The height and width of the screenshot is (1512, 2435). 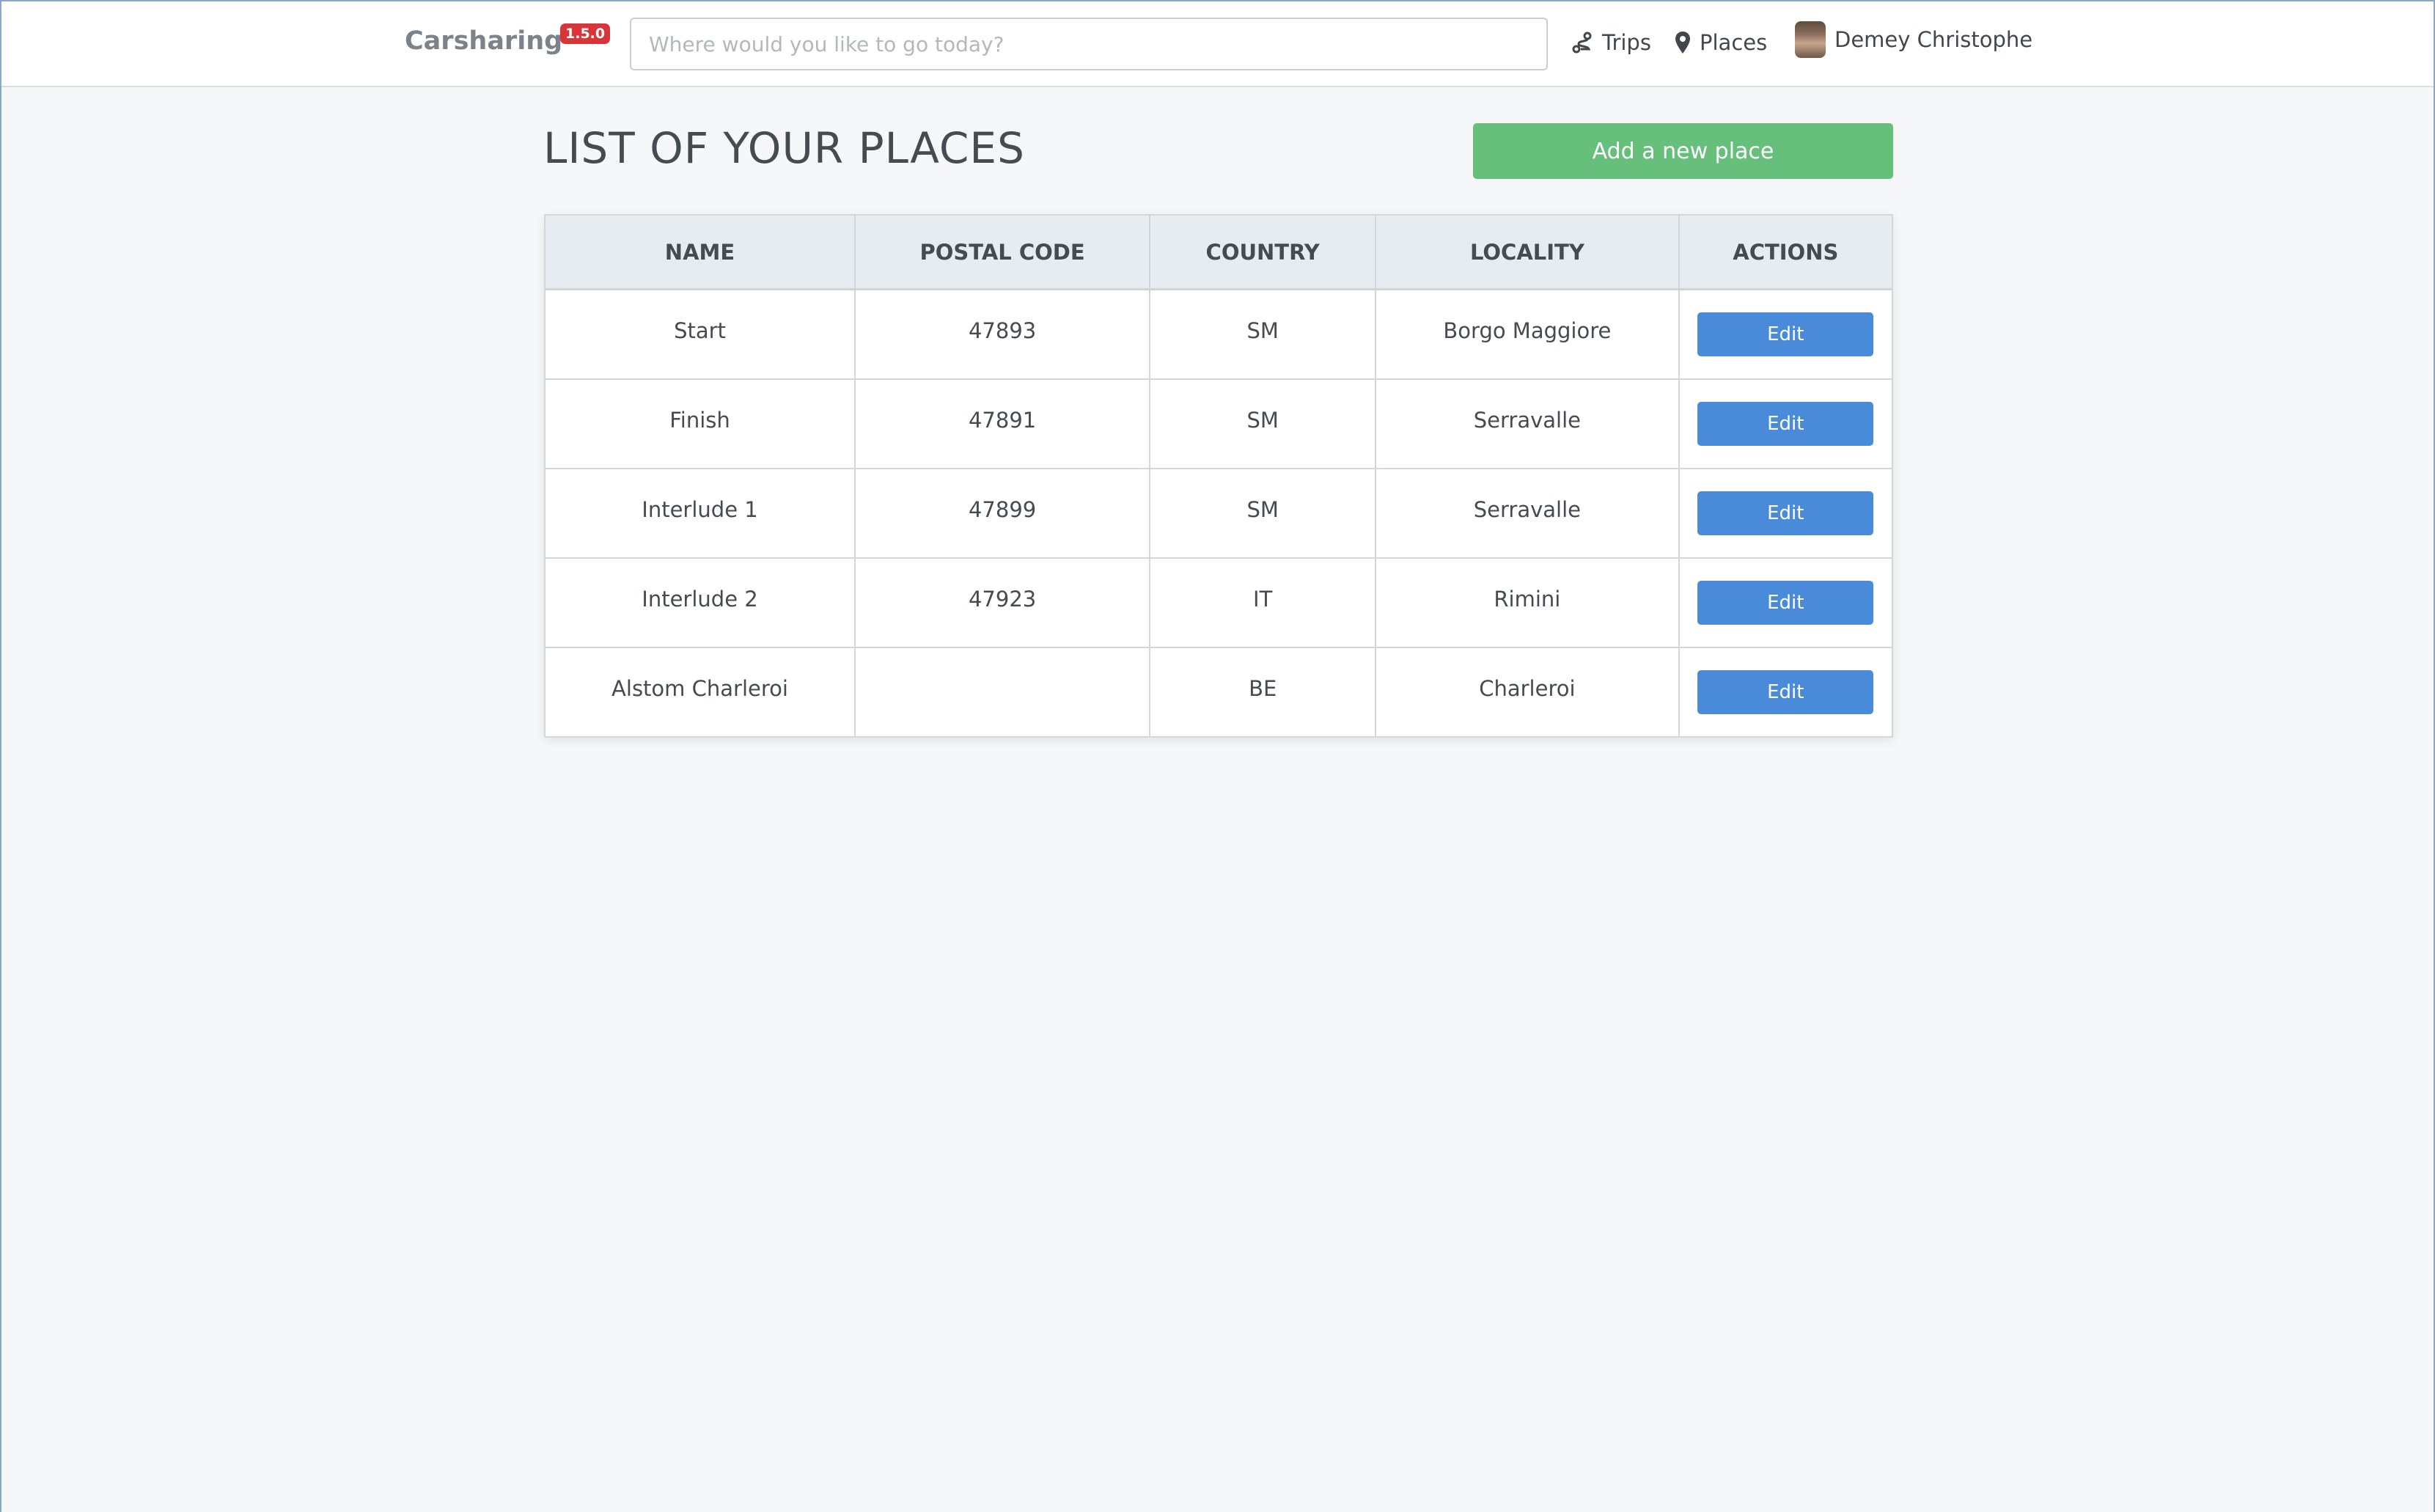 I want to click on table-row: Start 47893 SM Borgo Maggiore Edit, so click(x=1219, y=334).